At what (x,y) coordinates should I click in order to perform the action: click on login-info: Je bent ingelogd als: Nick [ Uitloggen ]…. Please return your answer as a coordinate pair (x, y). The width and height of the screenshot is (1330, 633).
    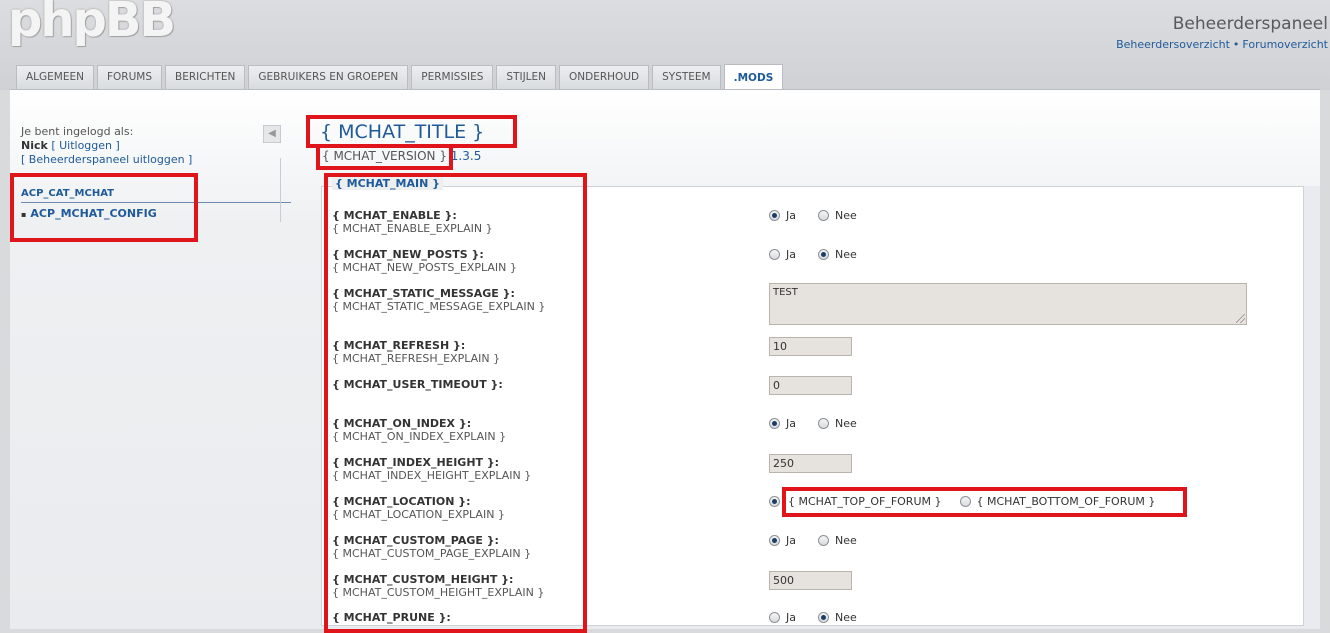
    Looking at the image, I should click on (156, 146).